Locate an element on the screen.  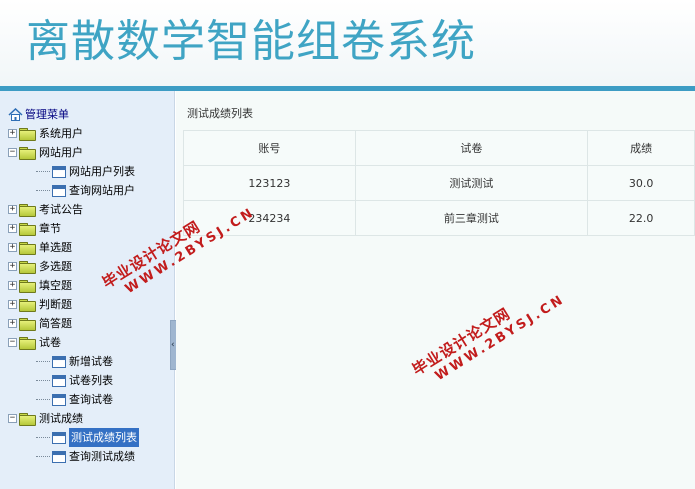
cell-account: 123123 is located at coordinates (269, 183).